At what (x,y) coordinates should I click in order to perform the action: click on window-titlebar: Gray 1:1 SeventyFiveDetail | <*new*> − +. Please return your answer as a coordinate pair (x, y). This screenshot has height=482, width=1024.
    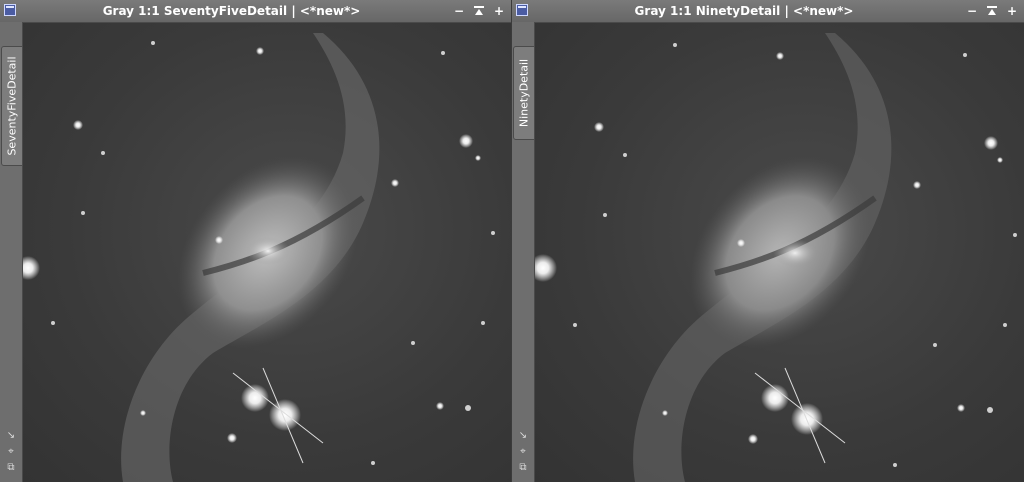
    Looking at the image, I should click on (255, 11).